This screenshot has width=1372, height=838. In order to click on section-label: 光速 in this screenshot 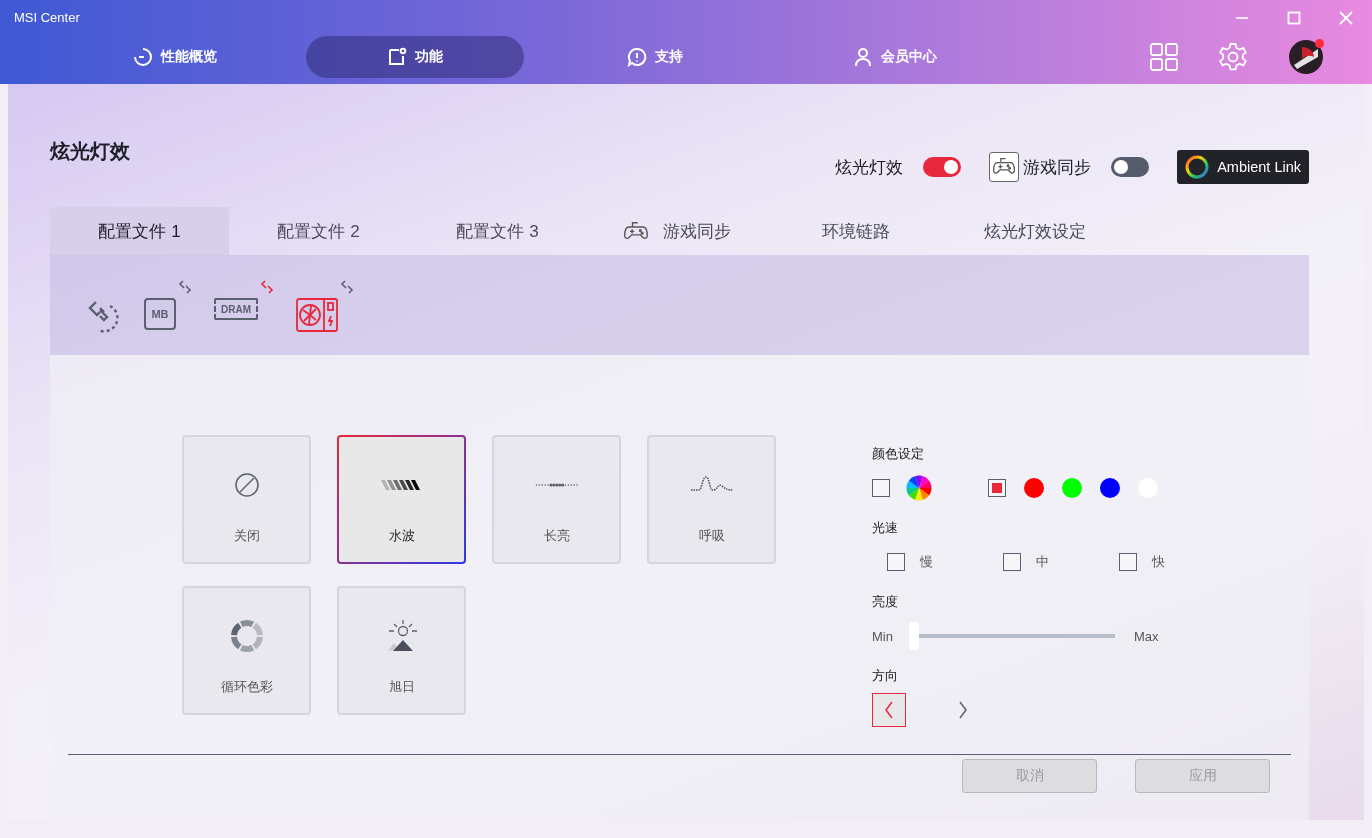, I will do `click(885, 528)`.